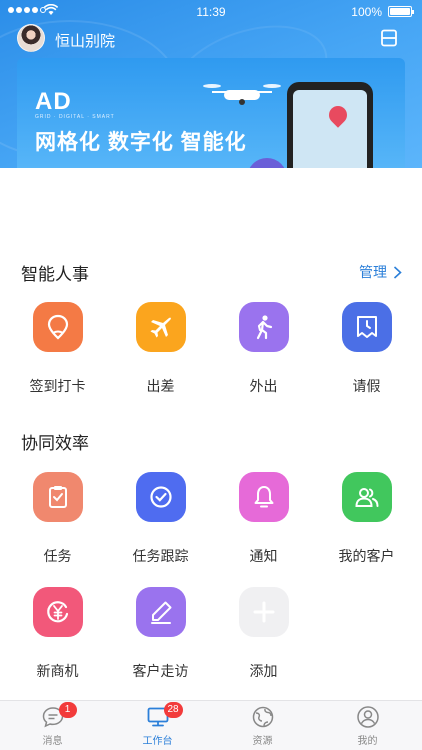 The width and height of the screenshot is (422, 750). Describe the element at coordinates (263, 327) in the screenshot. I see `walking-person-icon` at that location.